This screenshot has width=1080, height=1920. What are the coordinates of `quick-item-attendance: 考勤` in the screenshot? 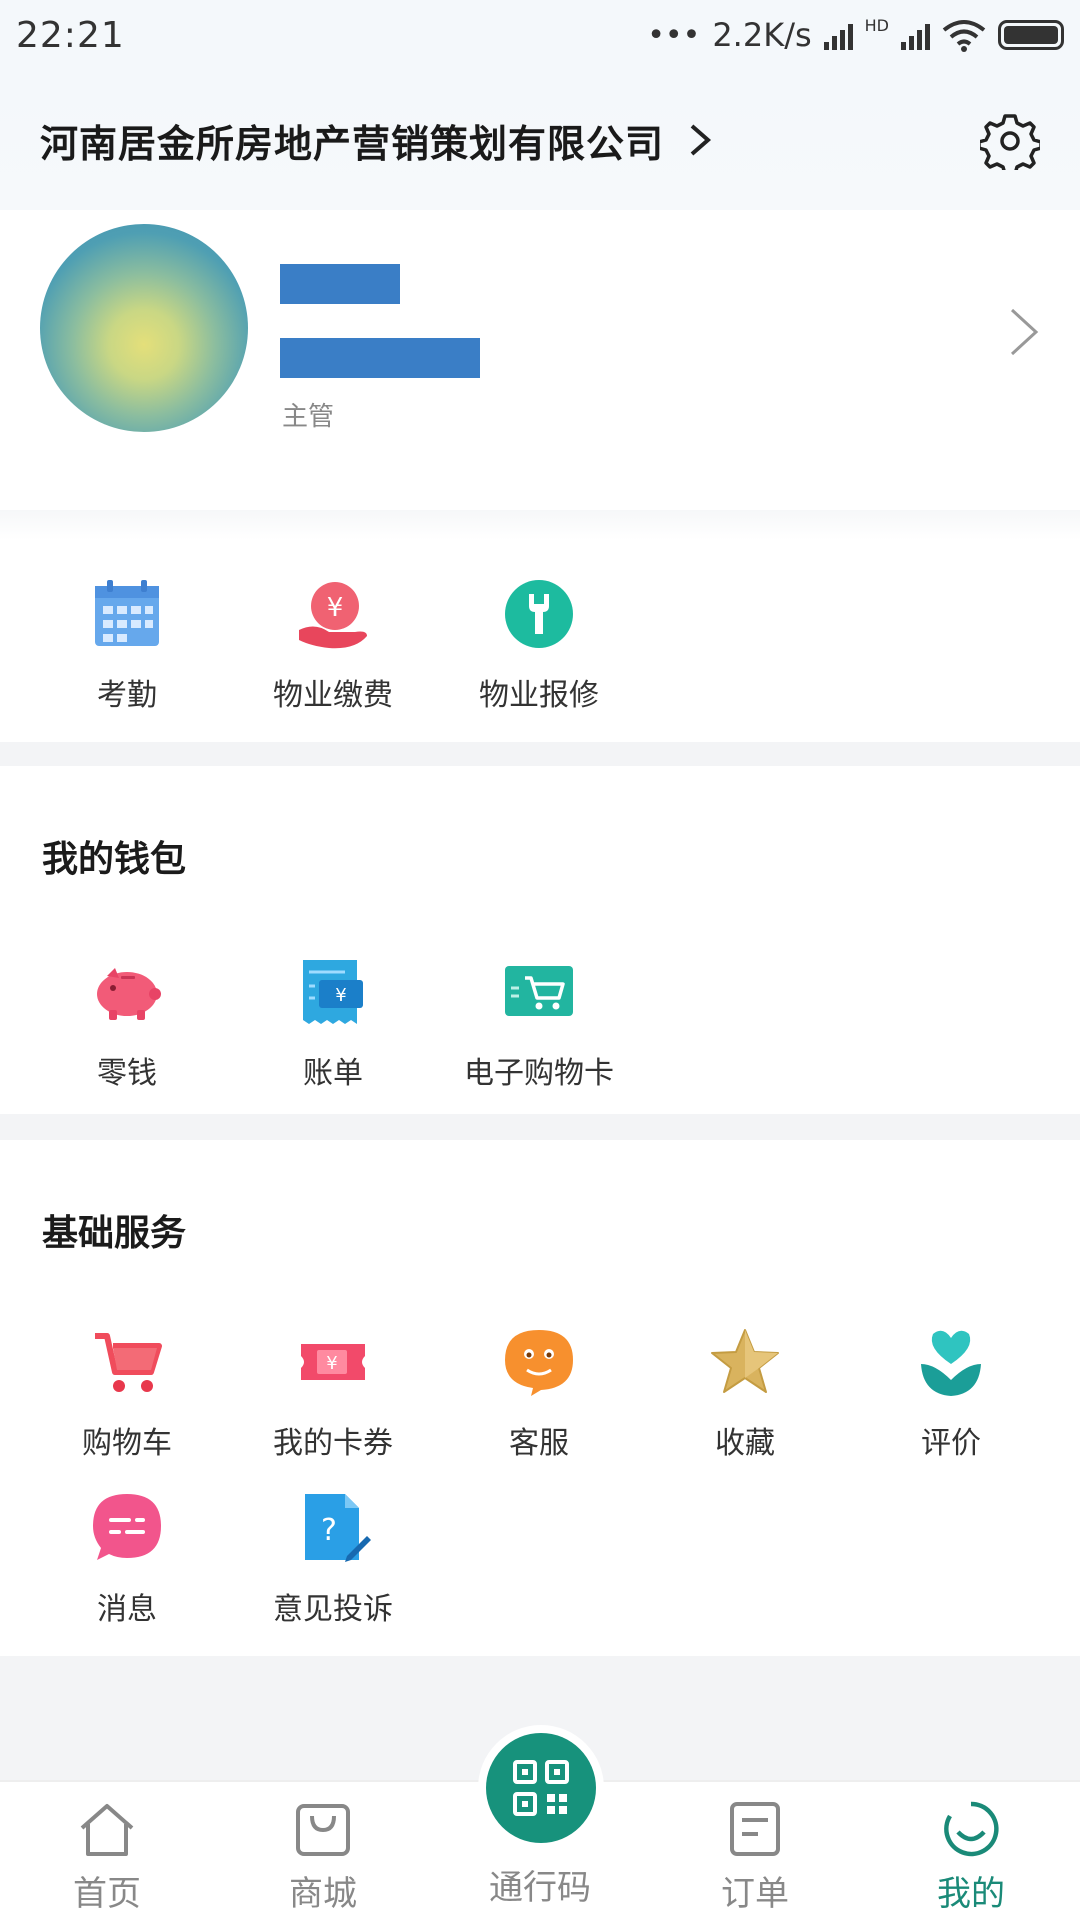 It's located at (127, 645).